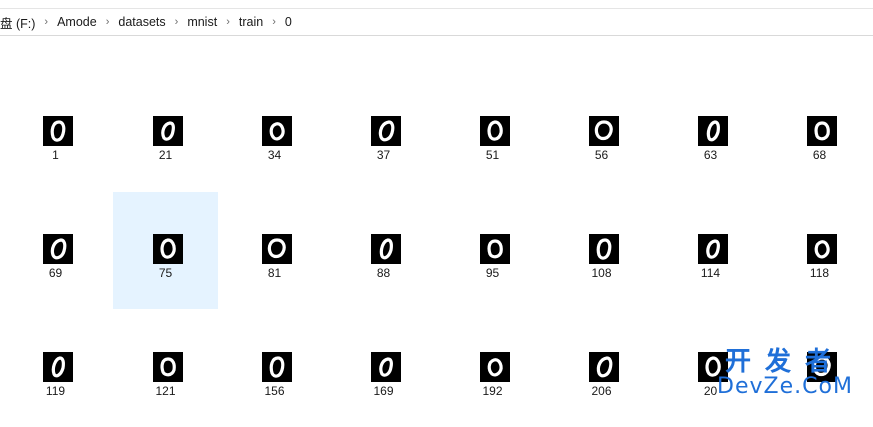 This screenshot has height=427, width=873. I want to click on file-item: 75, so click(165, 250).